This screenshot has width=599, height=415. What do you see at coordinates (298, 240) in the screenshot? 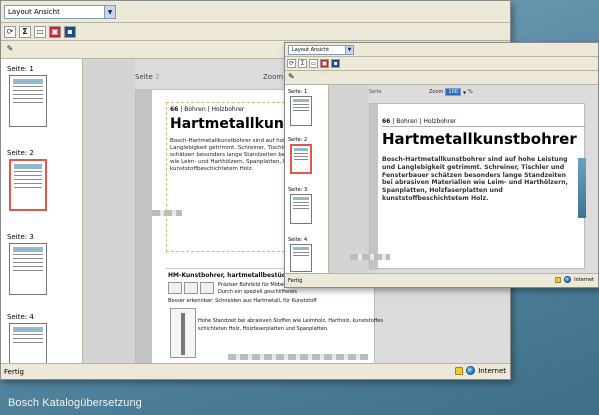
I see `w2-thumb-label-4: Seite: 4` at bounding box center [298, 240].